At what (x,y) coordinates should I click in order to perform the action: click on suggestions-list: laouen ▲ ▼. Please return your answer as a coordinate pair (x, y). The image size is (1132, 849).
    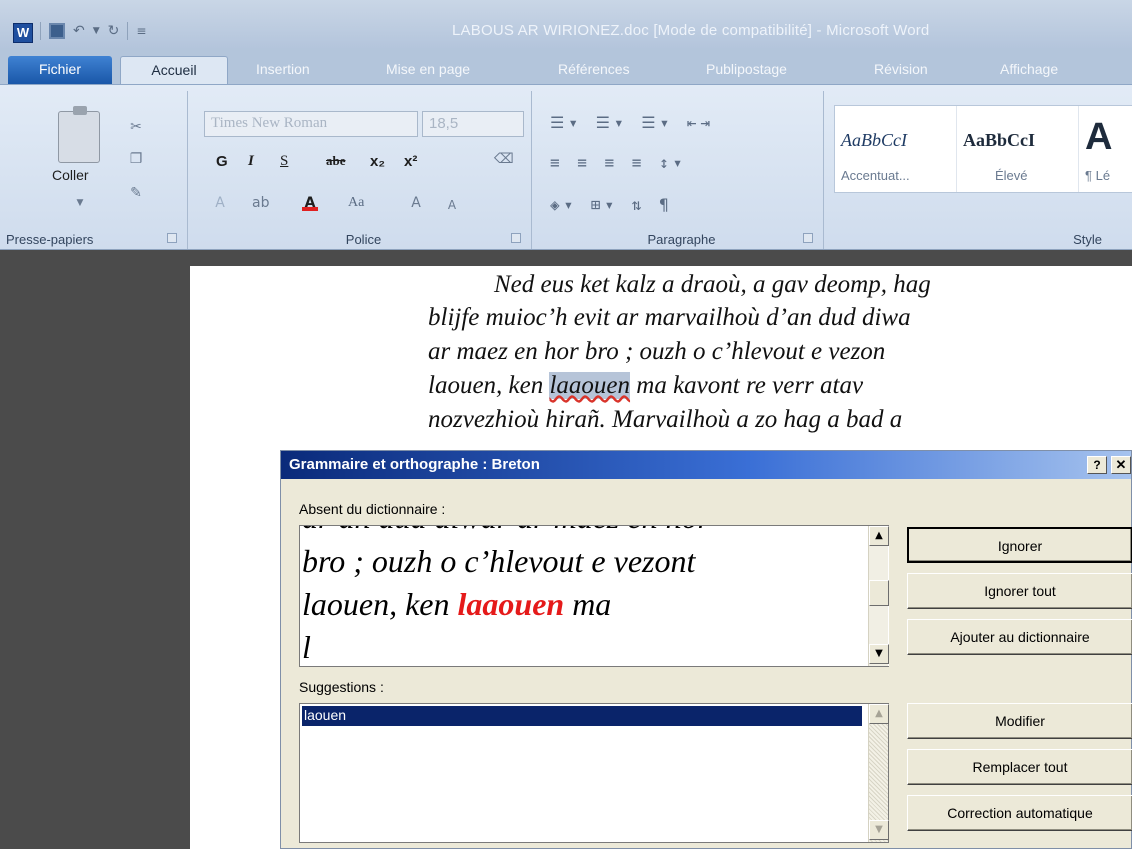
    Looking at the image, I should click on (594, 773).